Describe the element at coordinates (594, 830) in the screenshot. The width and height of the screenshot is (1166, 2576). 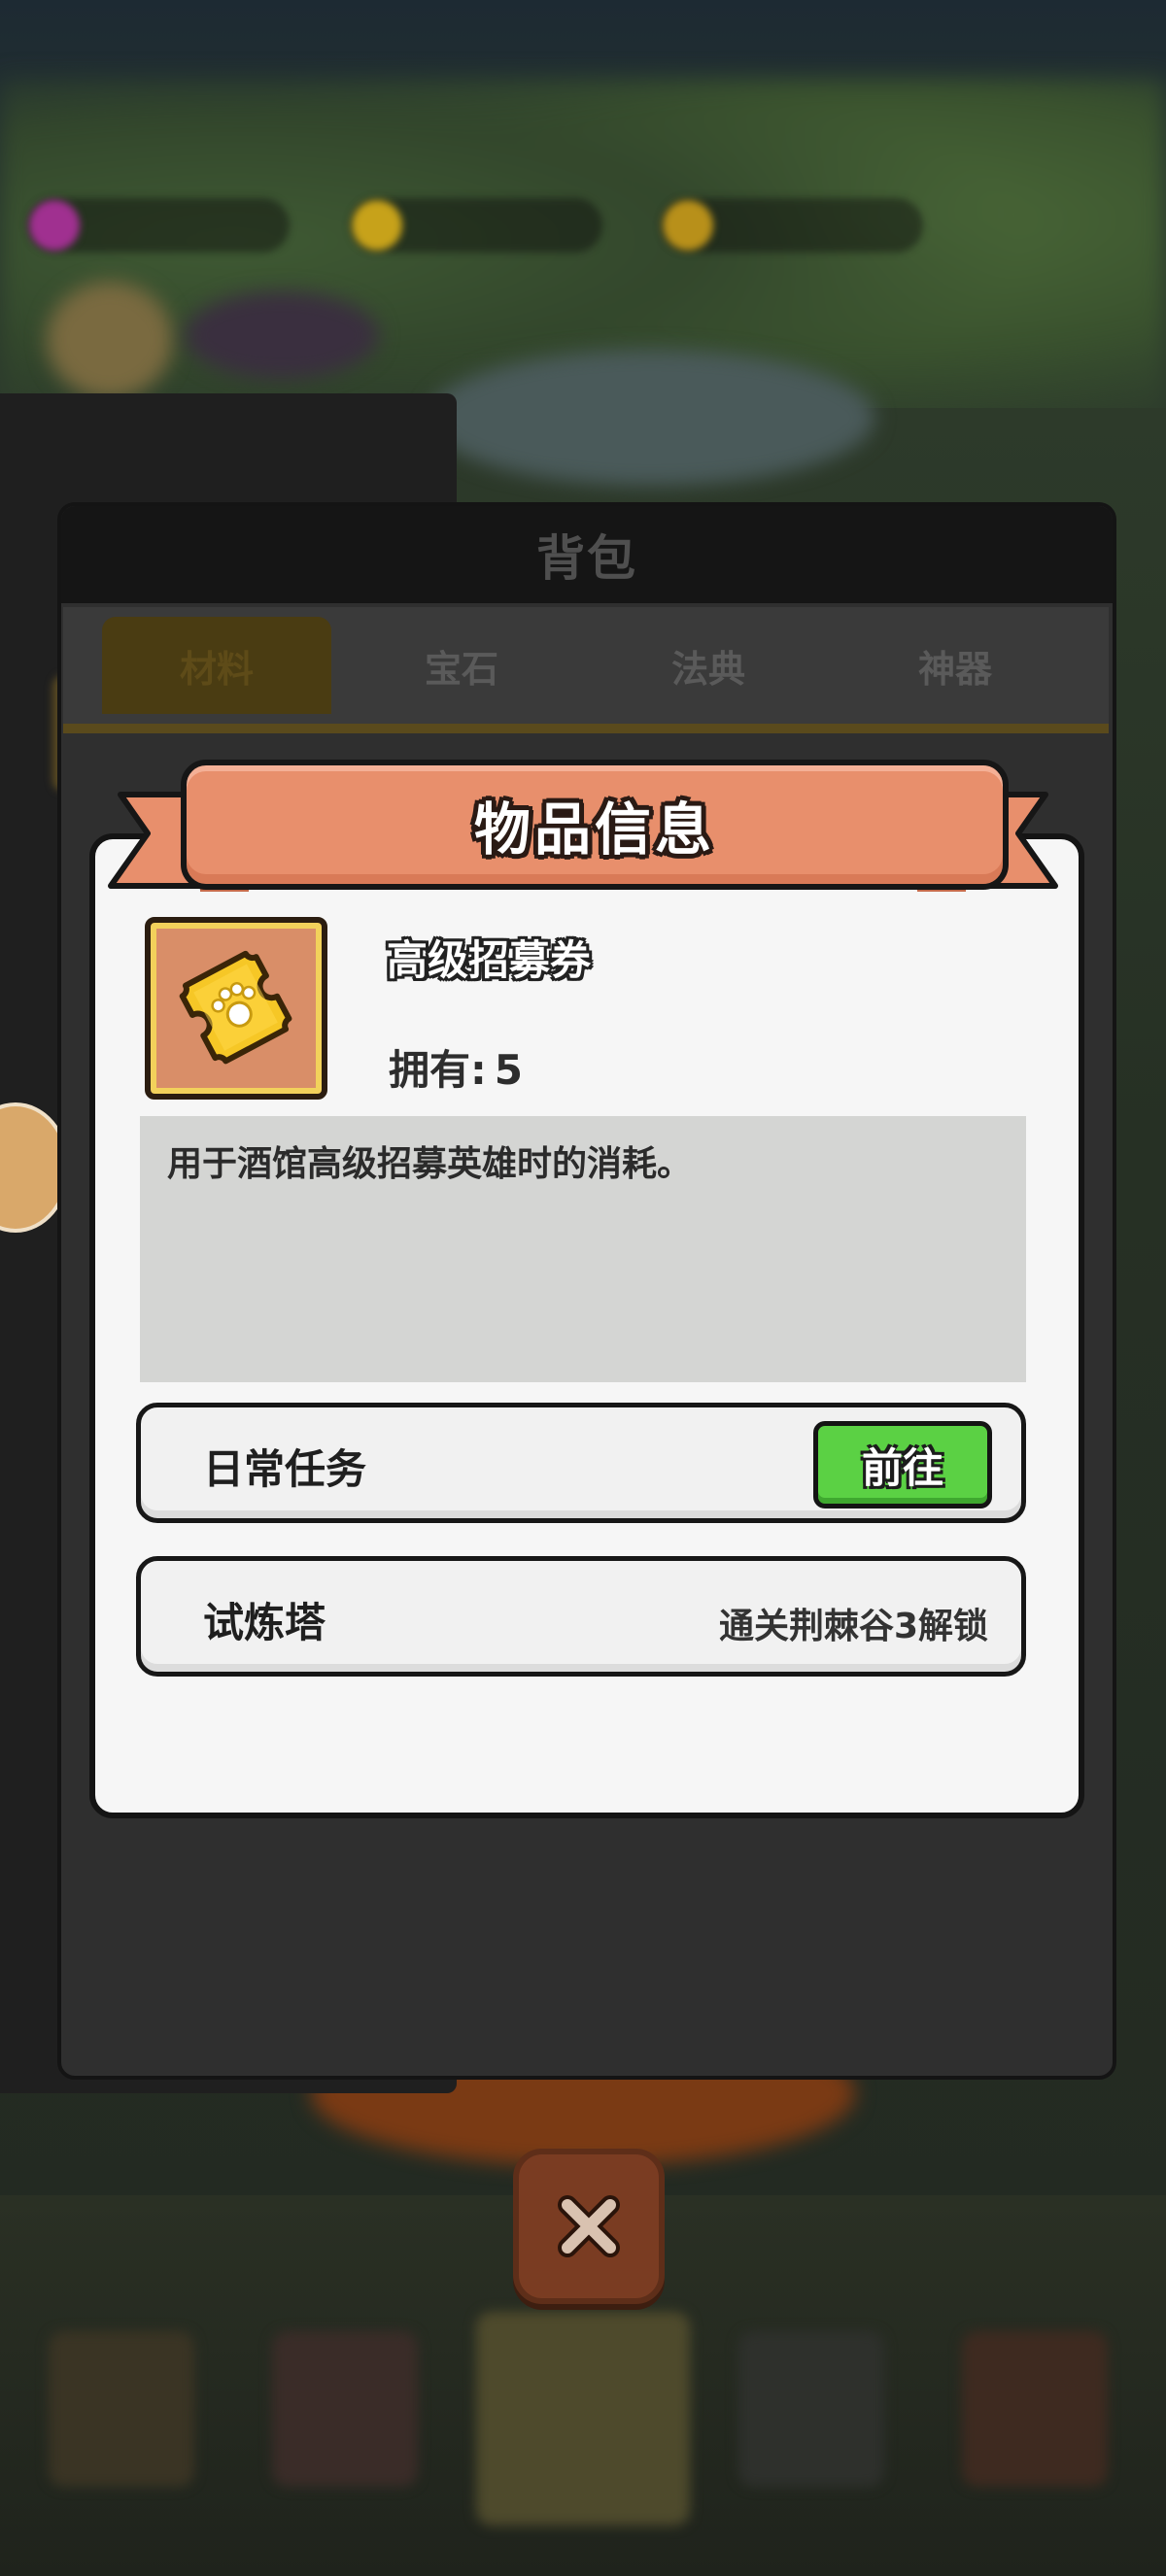
I see `modal-title: 物品信息` at that location.